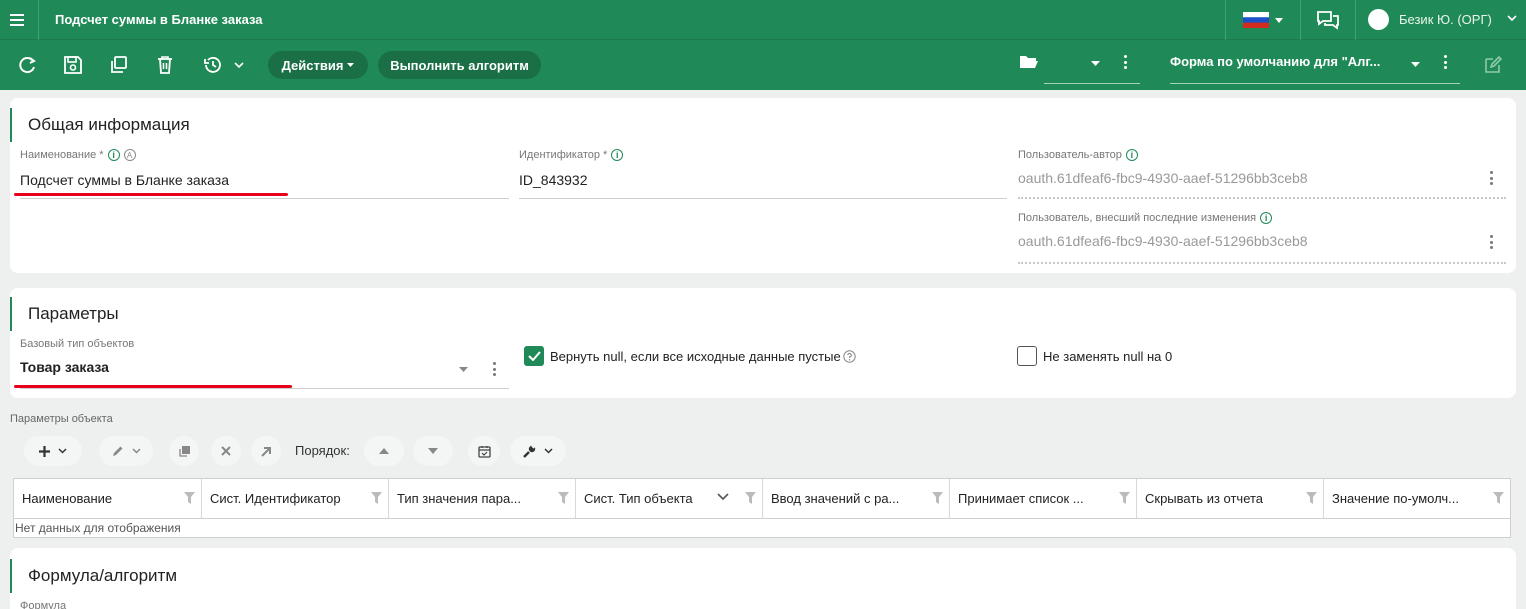  I want to click on chat-button, so click(1328, 20).